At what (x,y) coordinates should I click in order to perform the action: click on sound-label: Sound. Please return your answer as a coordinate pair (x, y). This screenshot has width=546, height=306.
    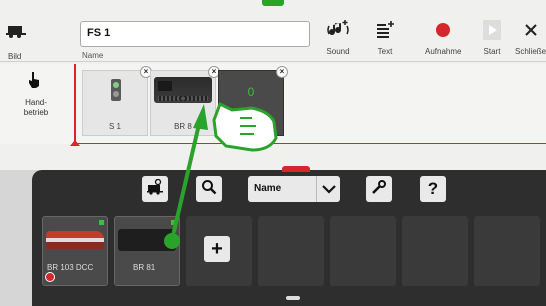
    Looking at the image, I should click on (338, 51).